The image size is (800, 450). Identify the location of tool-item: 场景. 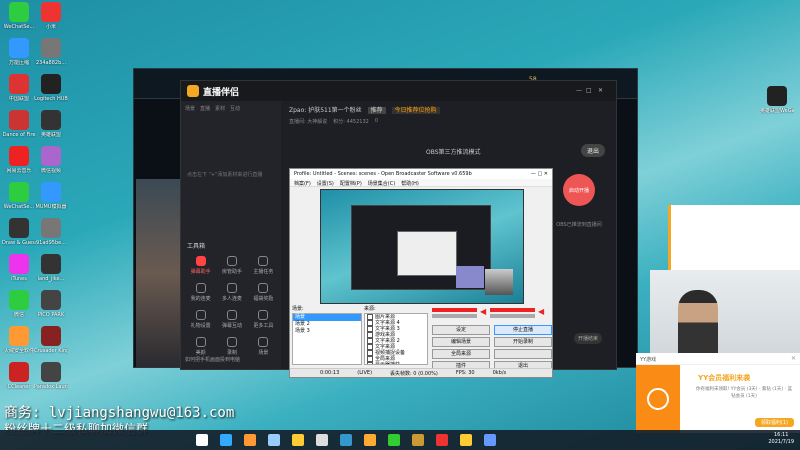
(263, 346).